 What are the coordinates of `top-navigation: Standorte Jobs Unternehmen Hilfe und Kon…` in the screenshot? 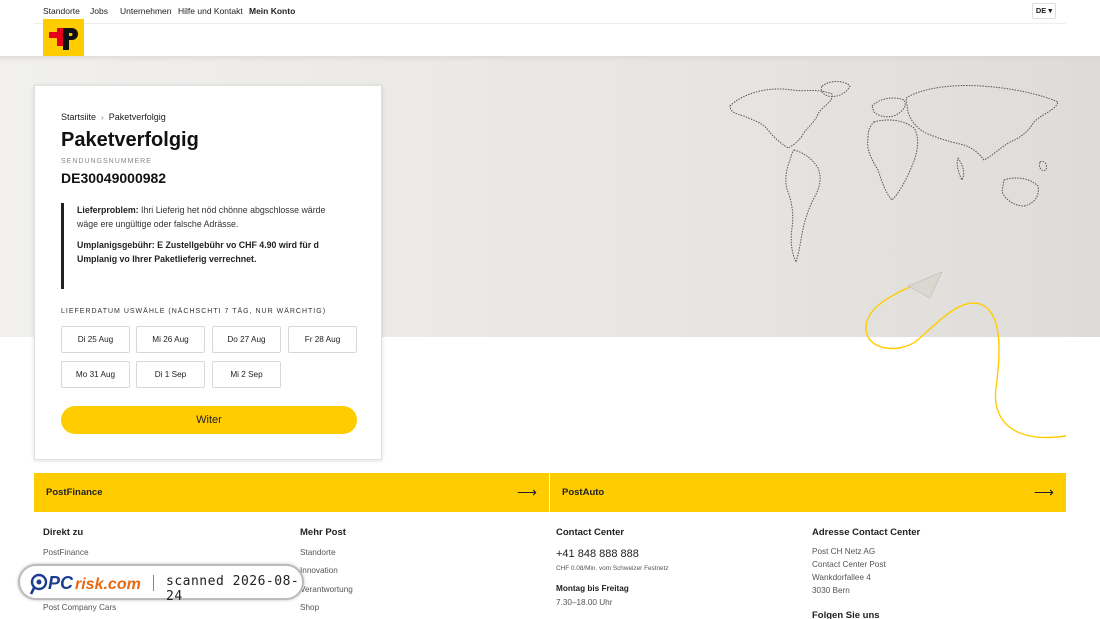 It's located at (550, 12).